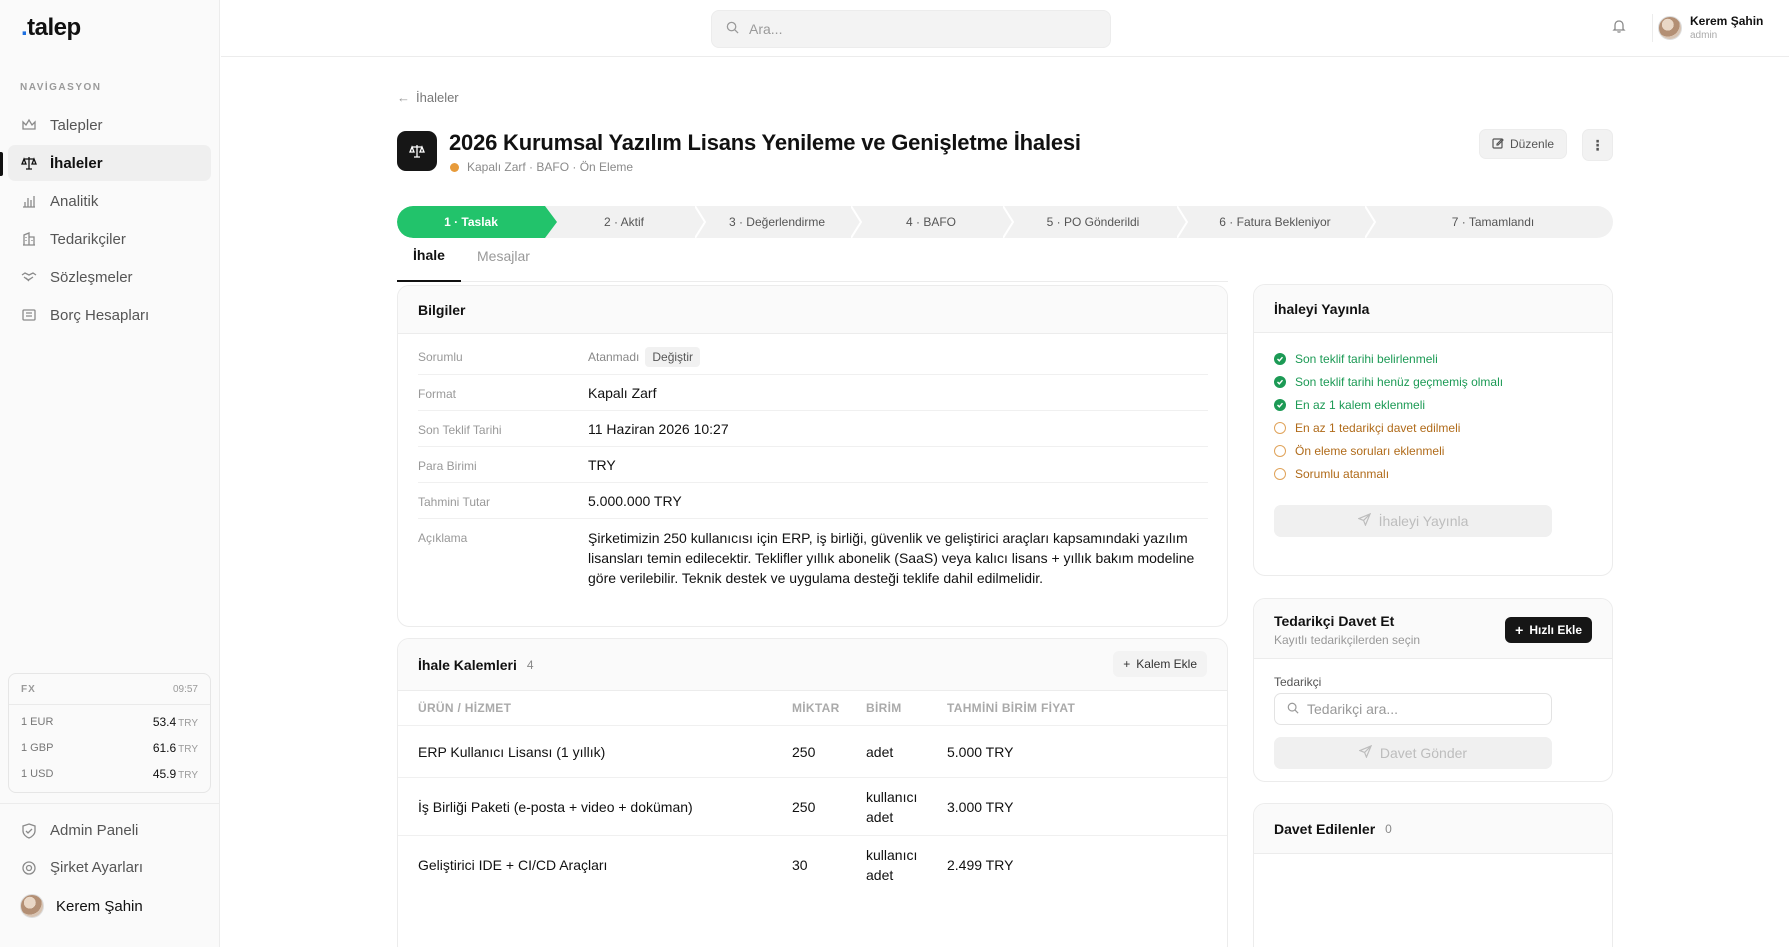  What do you see at coordinates (29, 125) in the screenshot?
I see `crown-icon` at bounding box center [29, 125].